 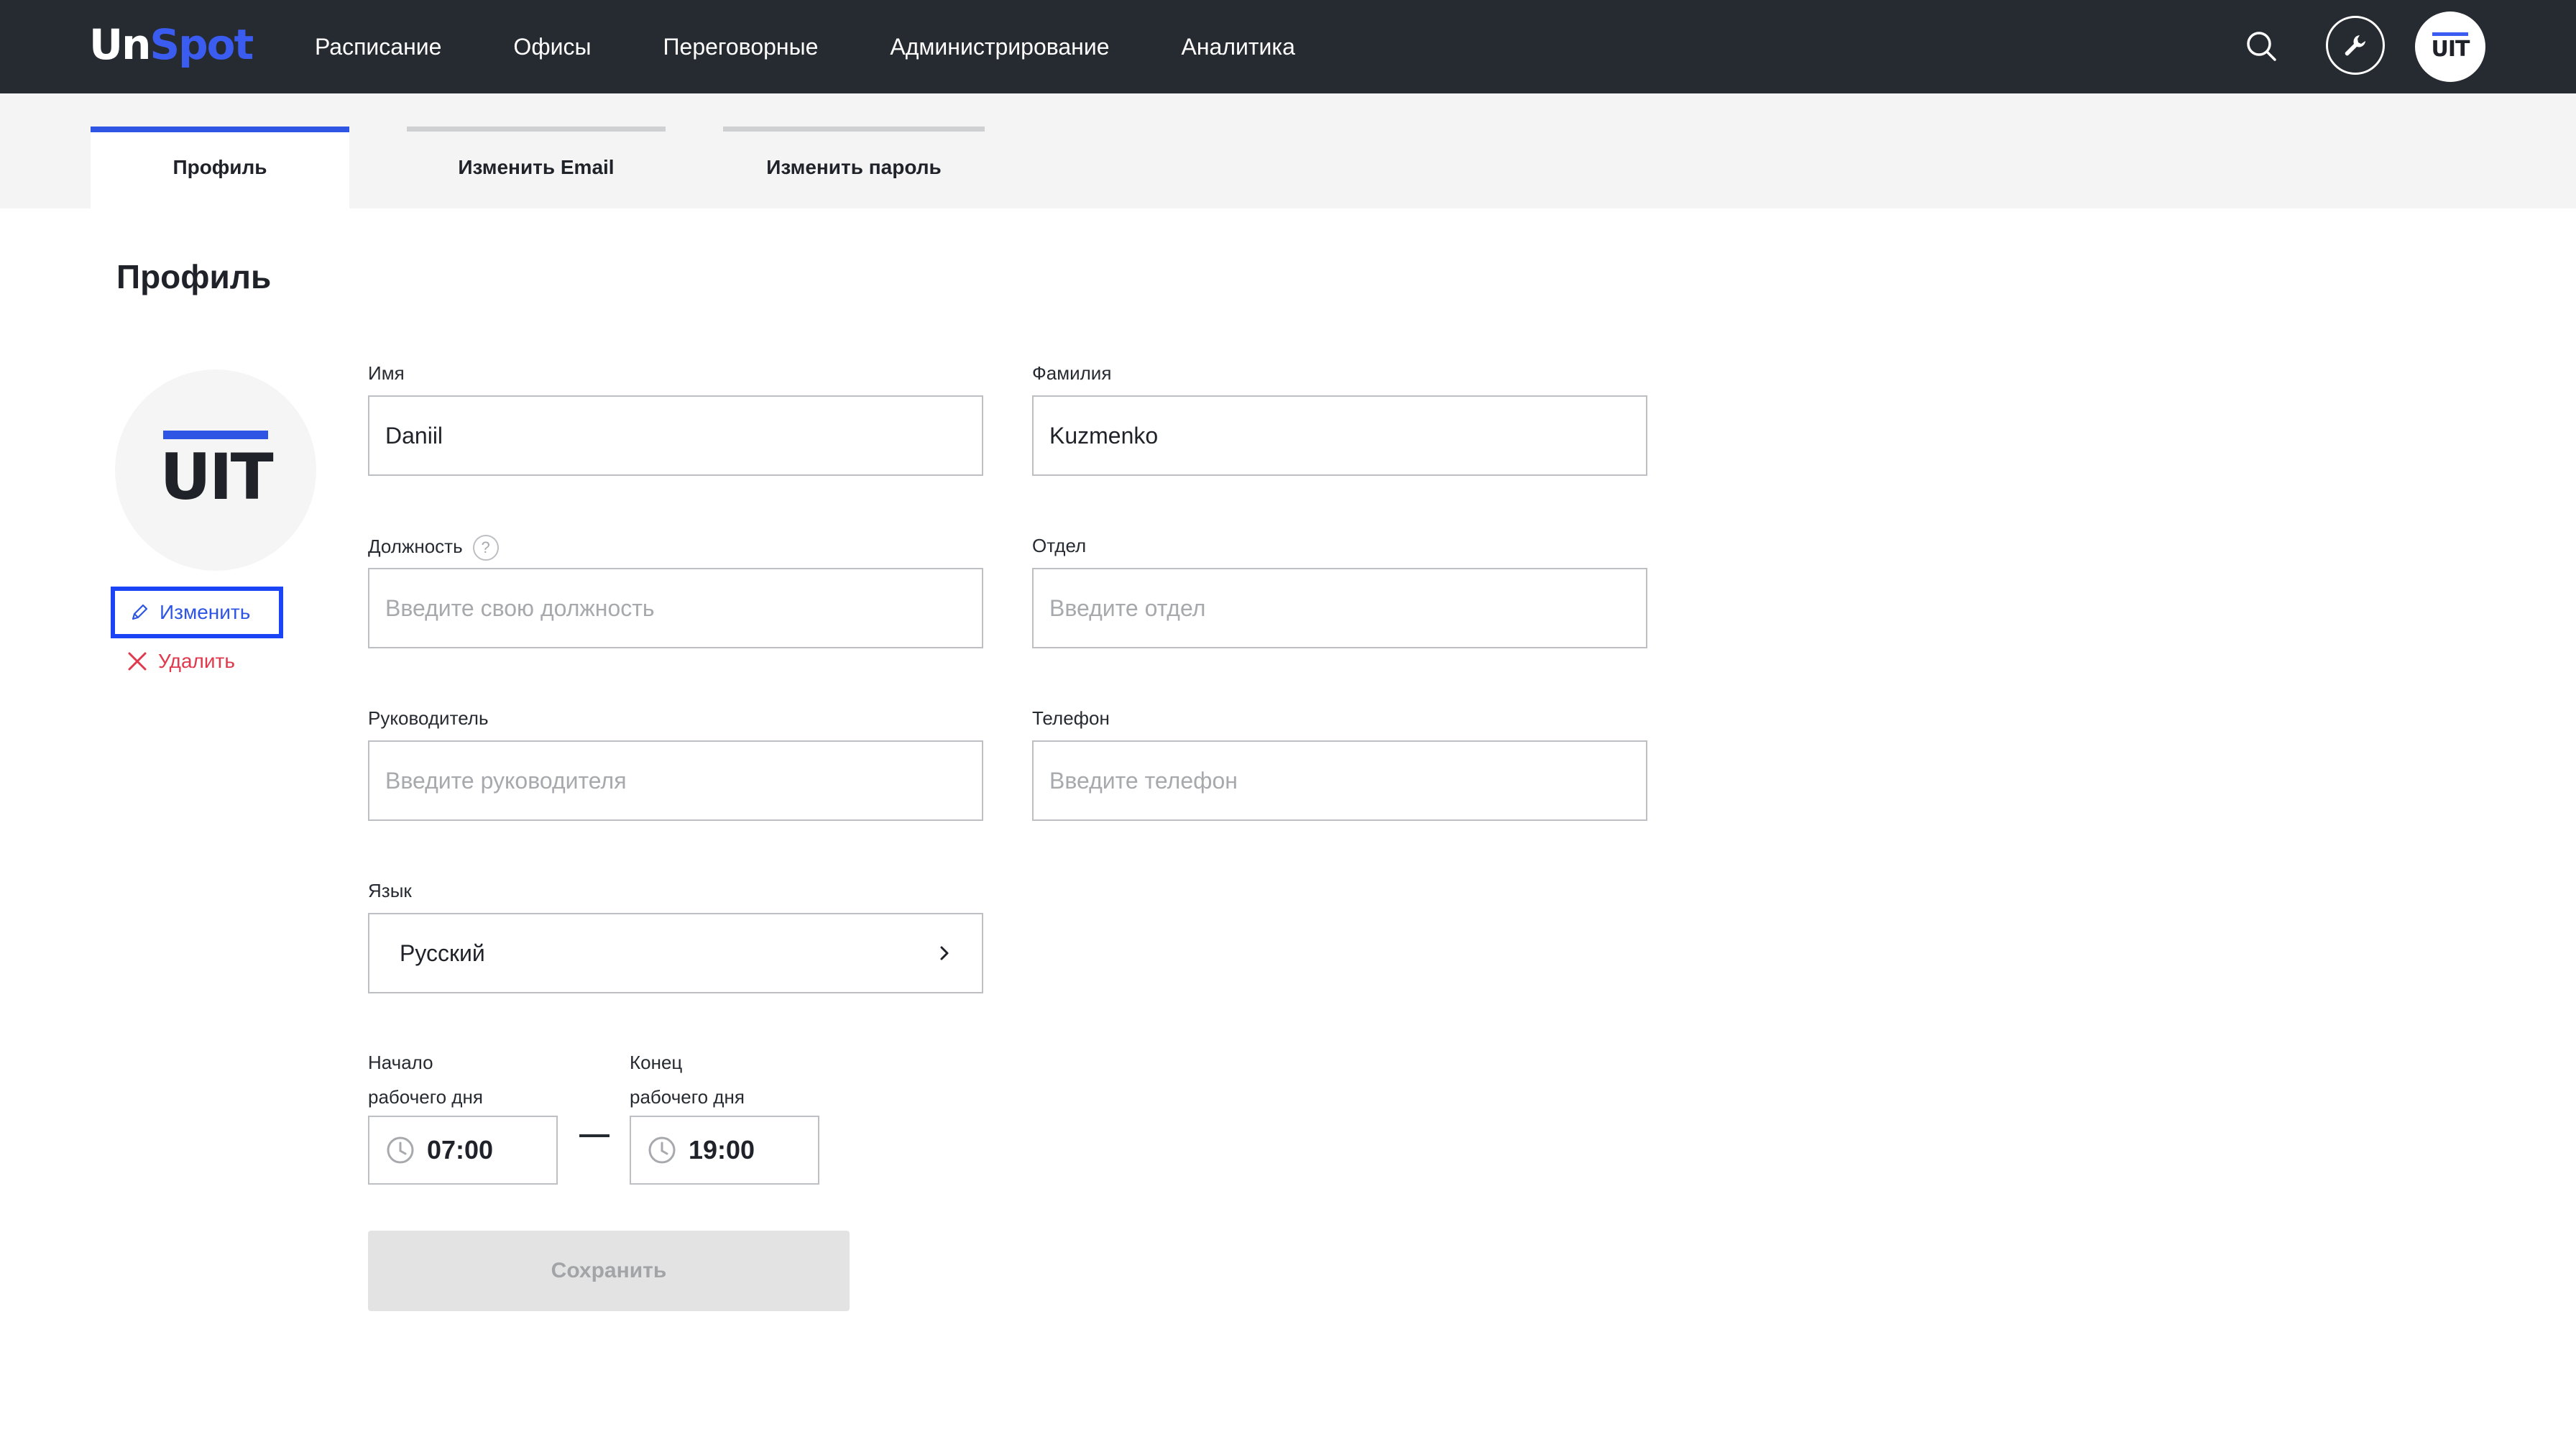 What do you see at coordinates (425, 1079) in the screenshot?
I see `work-start-label: Начало рабочего дня` at bounding box center [425, 1079].